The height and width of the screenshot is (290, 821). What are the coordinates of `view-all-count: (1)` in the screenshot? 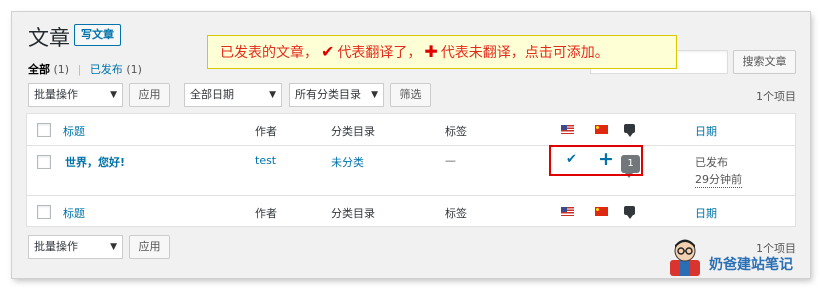 It's located at (61, 69).